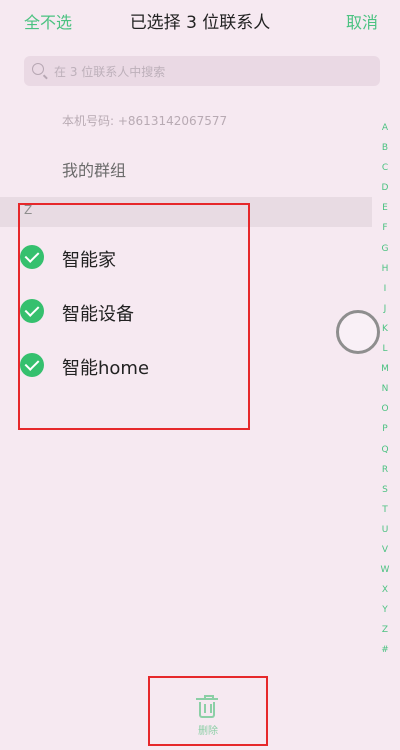 Image resolution: width=400 pixels, height=750 pixels. I want to click on alphabet-letter: F, so click(385, 228).